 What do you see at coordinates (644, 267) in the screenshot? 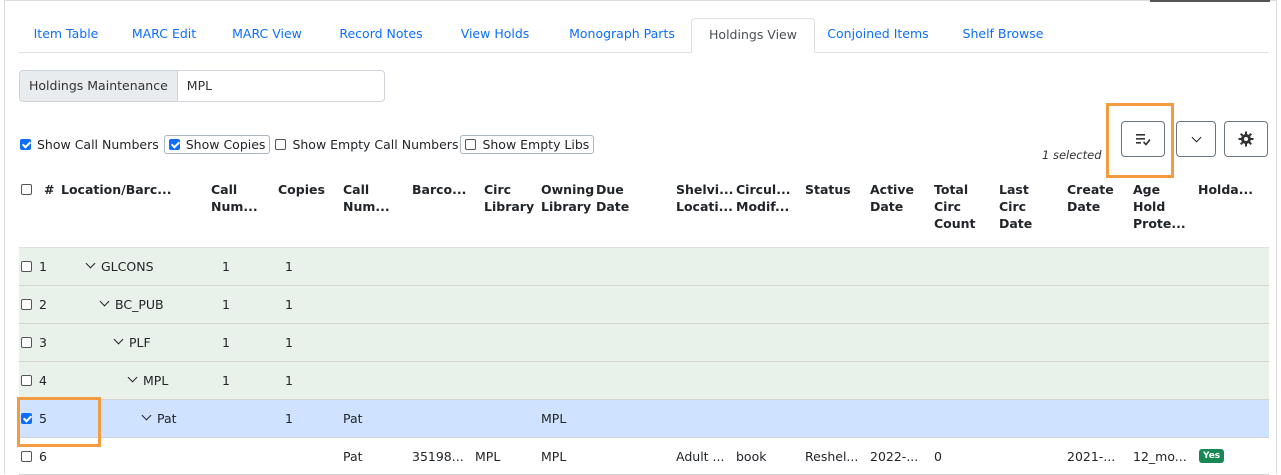
I see `table-row: 1 GLCONS 1 1` at bounding box center [644, 267].